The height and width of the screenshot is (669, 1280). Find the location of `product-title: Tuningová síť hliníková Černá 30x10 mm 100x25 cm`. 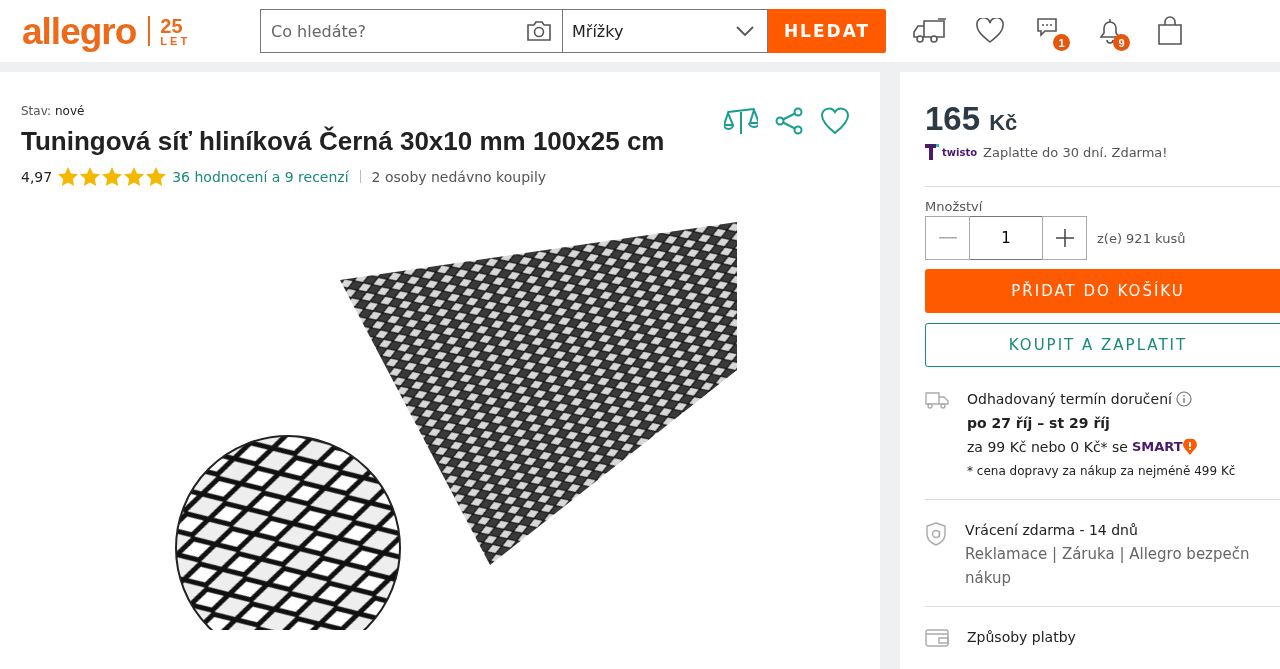

product-title: Tuningová síť hliníková Černá 30x10 mm 100x25 cm is located at coordinates (343, 141).